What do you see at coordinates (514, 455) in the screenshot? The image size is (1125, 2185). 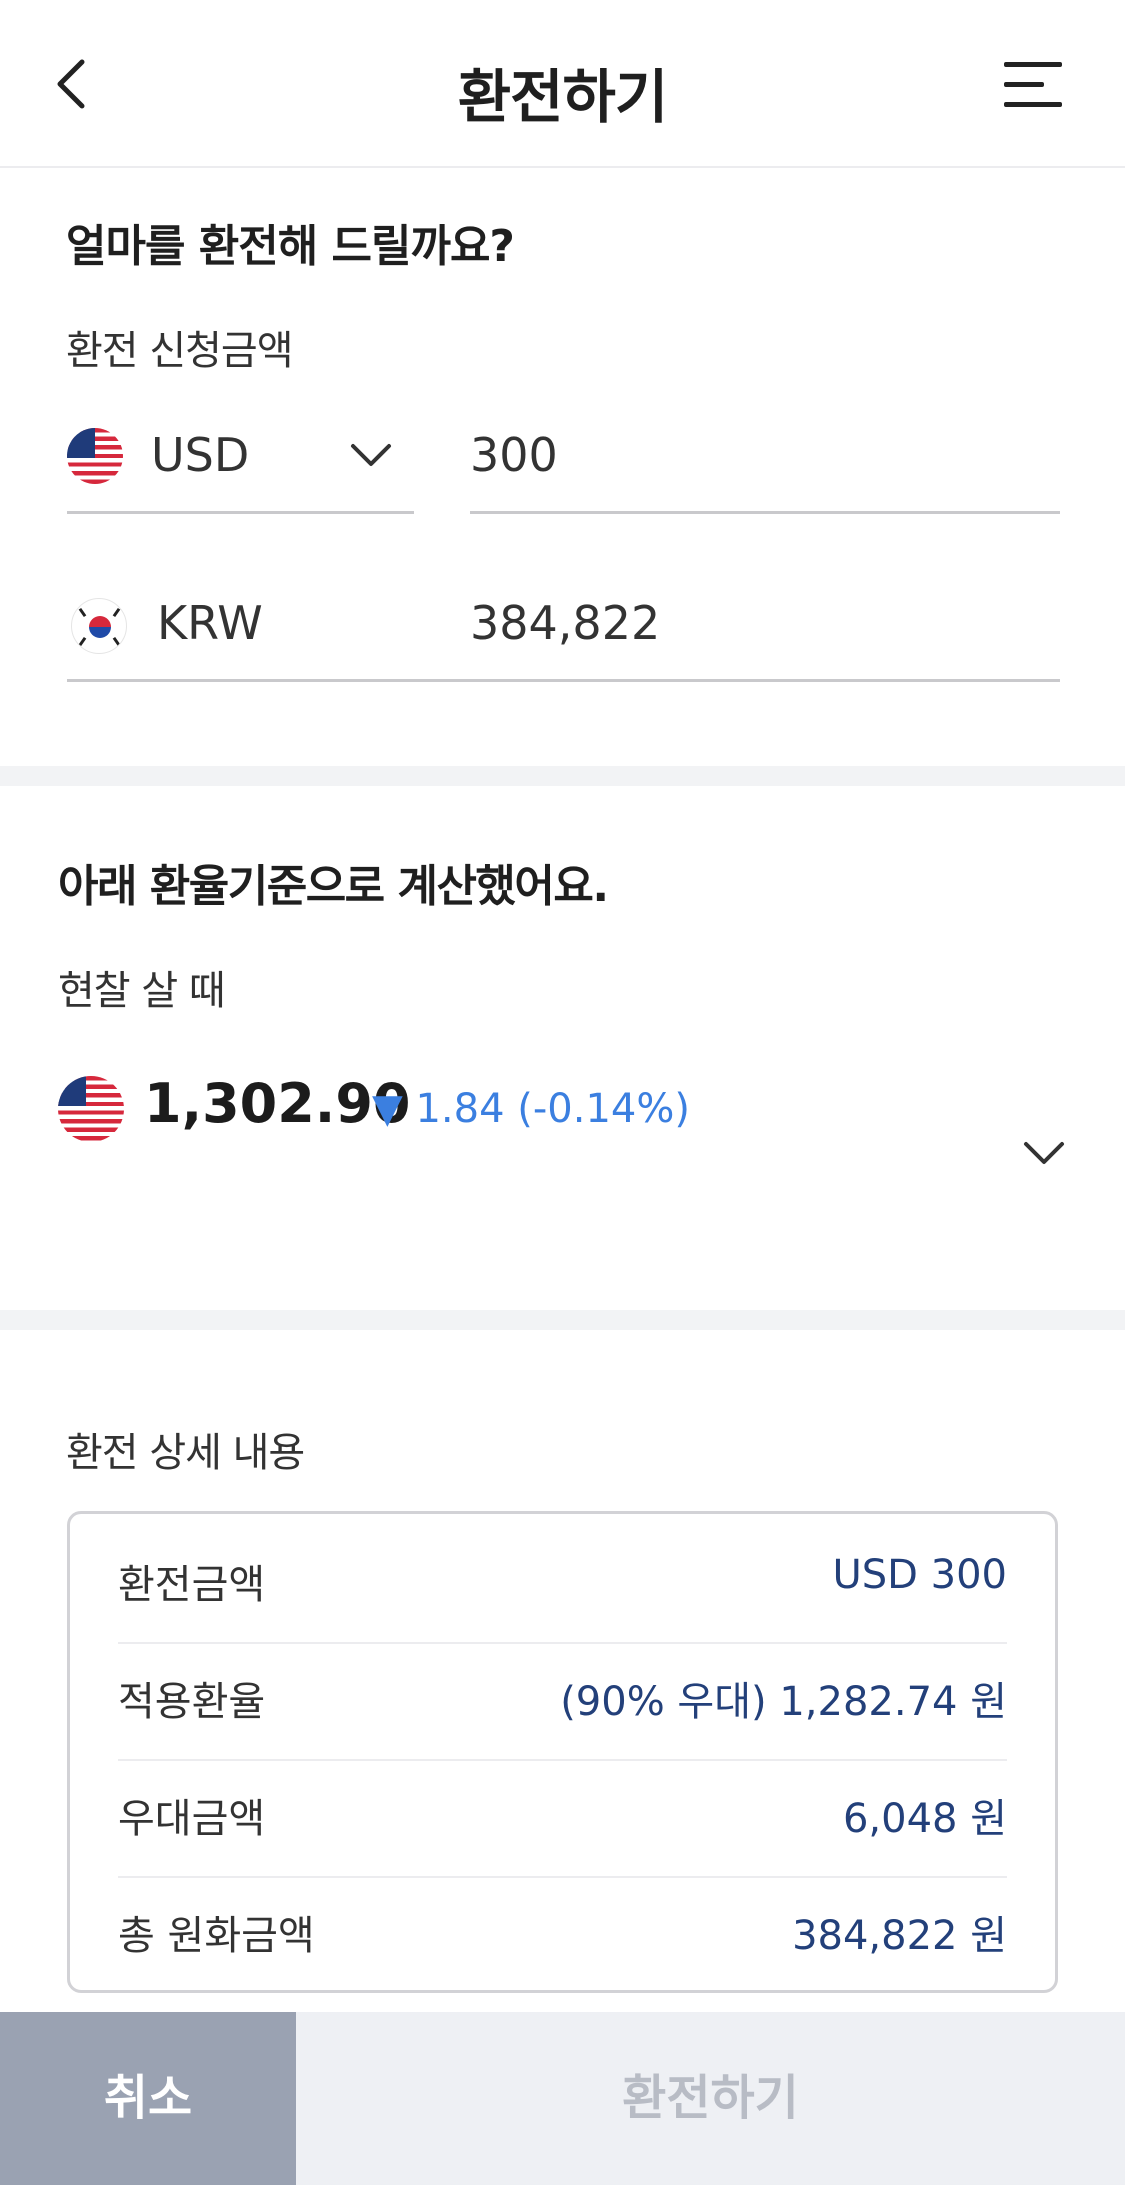 I see `from-amount-value: 300` at bounding box center [514, 455].